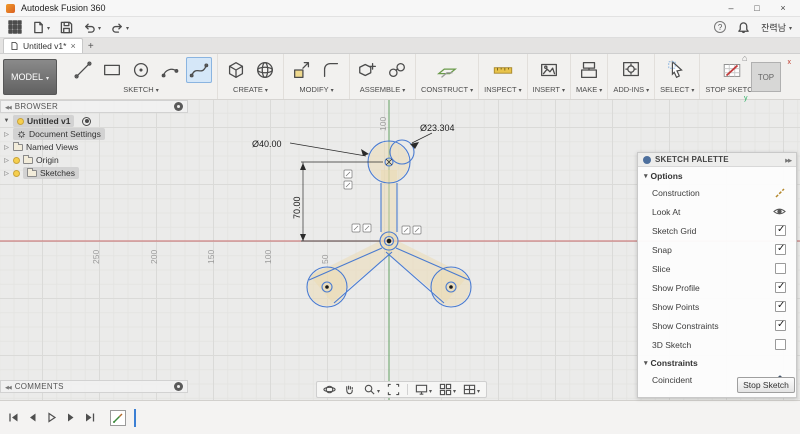 The height and width of the screenshot is (434, 800). What do you see at coordinates (549, 70) in the screenshot?
I see `insert-image-button` at bounding box center [549, 70].